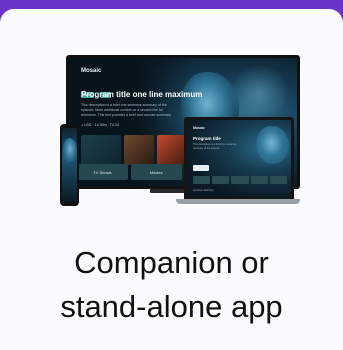 The height and width of the screenshot is (350, 343). I want to click on laptop-subheading: Continue watching, so click(203, 190).